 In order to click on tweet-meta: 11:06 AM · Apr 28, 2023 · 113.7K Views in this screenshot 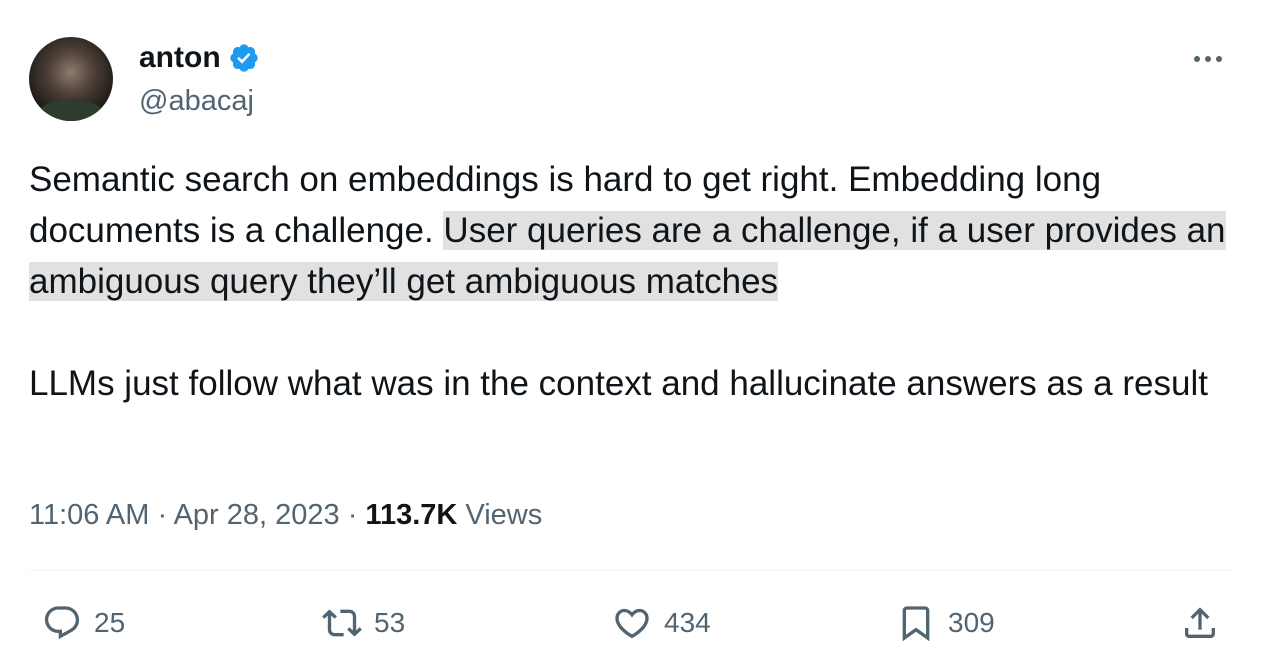, I will do `click(285, 515)`.